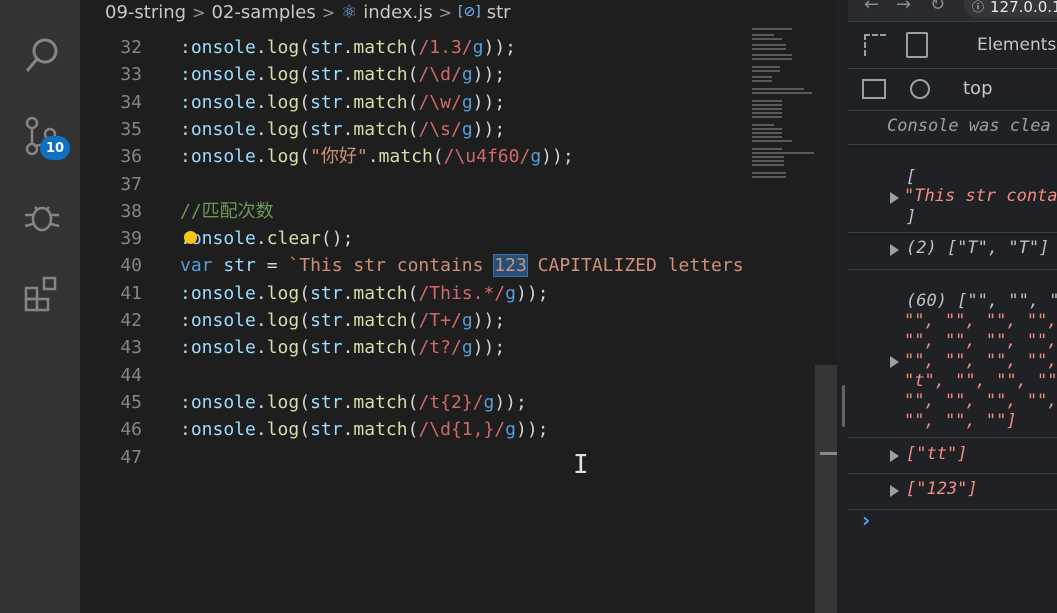 The width and height of the screenshot is (1057, 613). I want to click on line-text: //匹配次数, so click(227, 211).